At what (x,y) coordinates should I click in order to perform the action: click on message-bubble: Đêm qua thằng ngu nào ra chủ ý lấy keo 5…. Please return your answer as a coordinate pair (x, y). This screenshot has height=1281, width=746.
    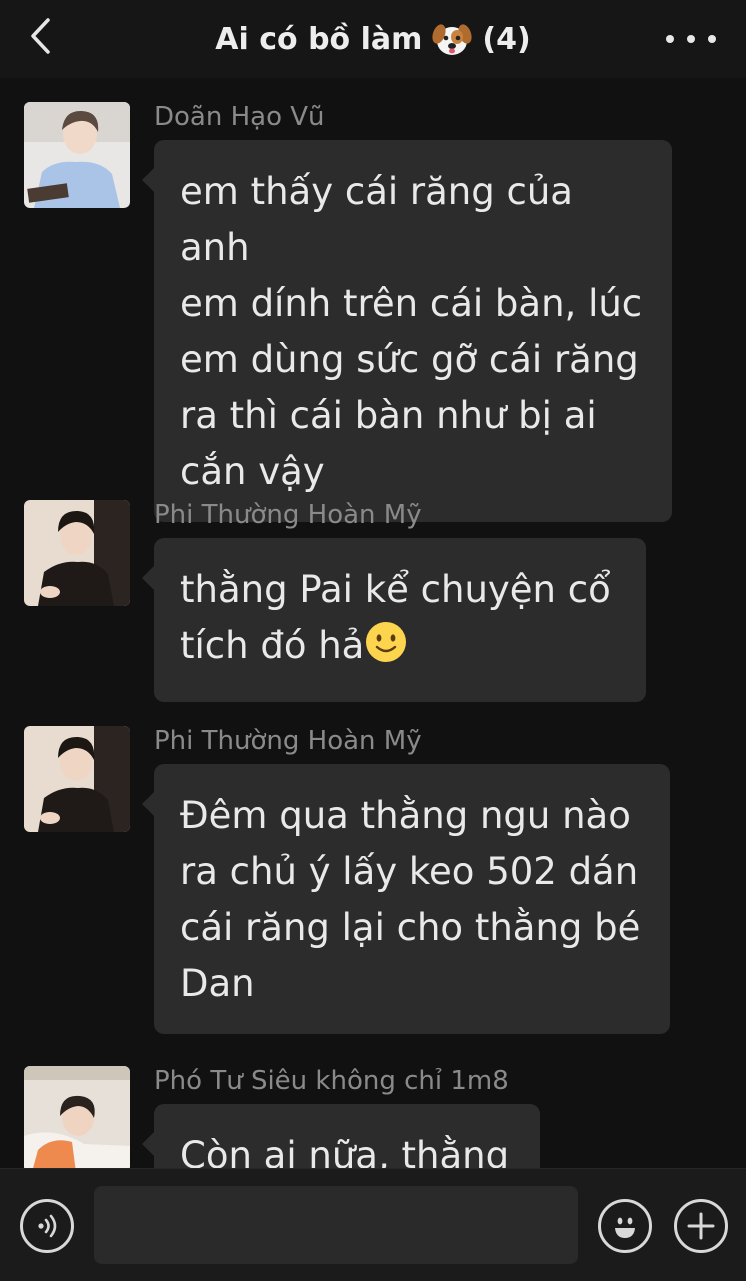
    Looking at the image, I should click on (406, 899).